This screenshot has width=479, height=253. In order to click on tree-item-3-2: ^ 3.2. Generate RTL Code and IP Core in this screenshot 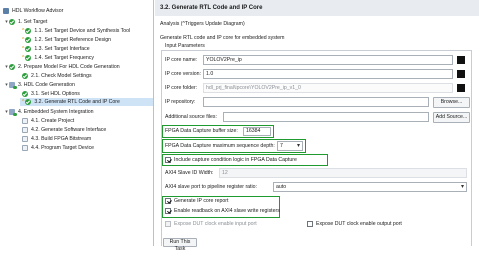, I will do `click(86, 102)`.